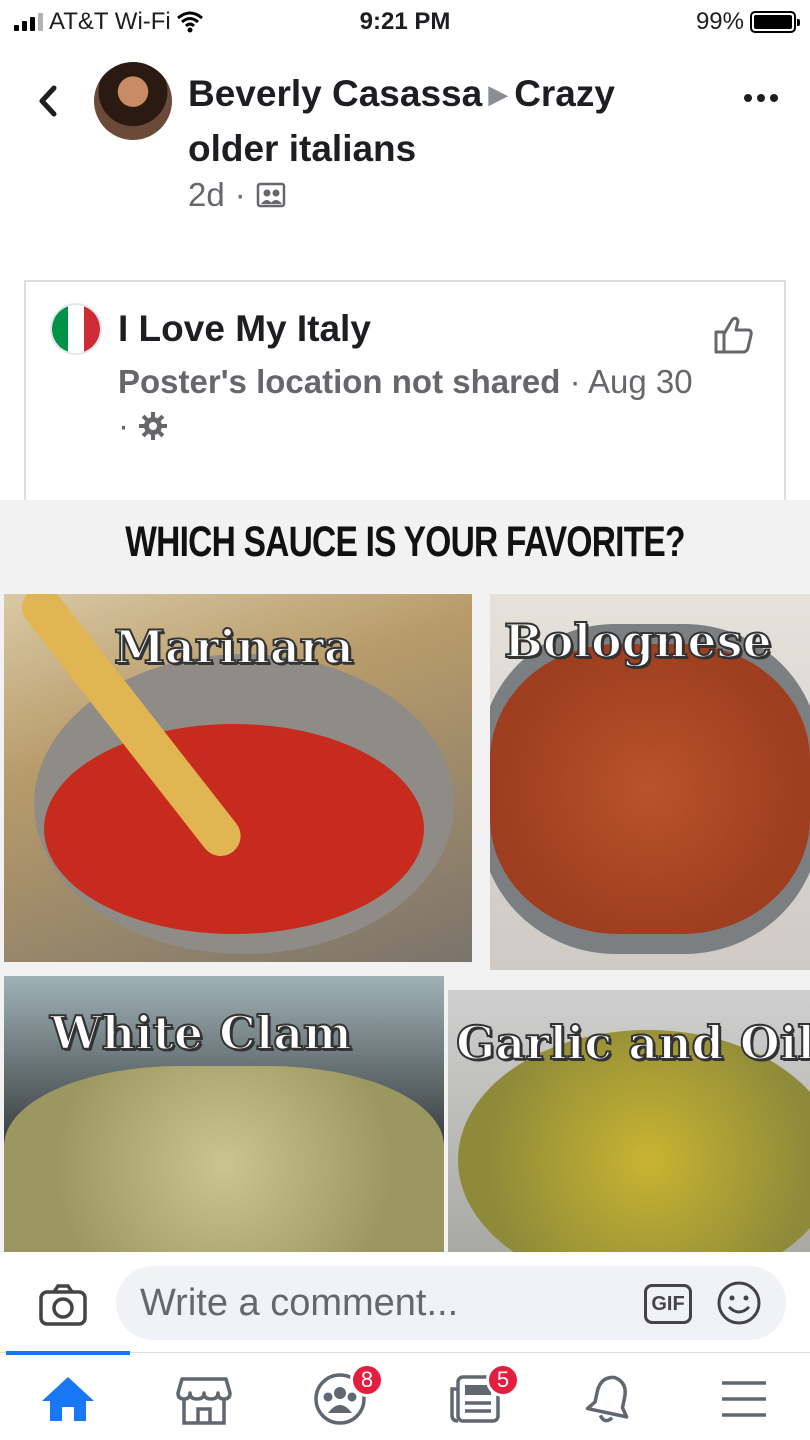 This screenshot has width=810, height=1440. I want to click on garlic-oil-panel: Garlic and Oil, so click(629, 1121).